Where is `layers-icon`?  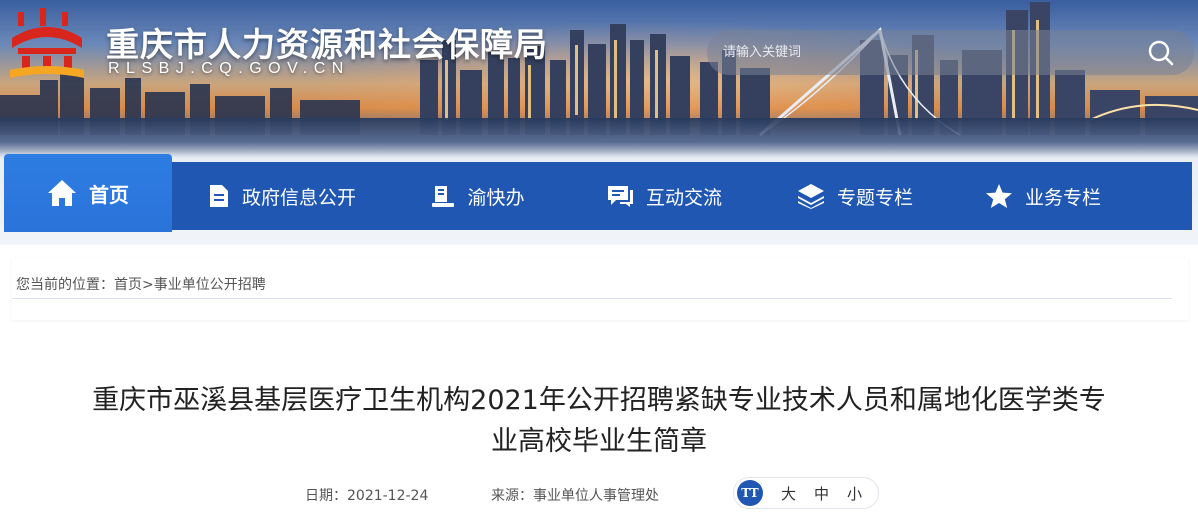 layers-icon is located at coordinates (810, 196).